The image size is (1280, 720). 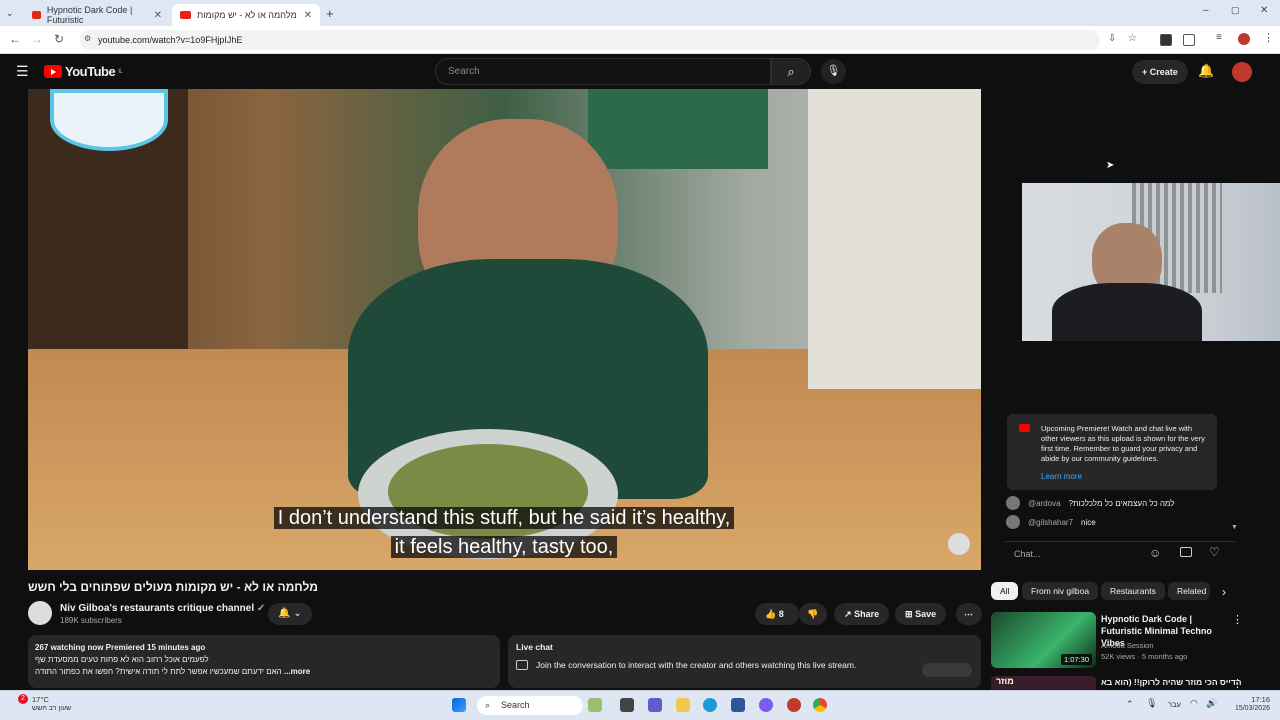 What do you see at coordinates (23, 699) in the screenshot?
I see `weather-badge: 2` at bounding box center [23, 699].